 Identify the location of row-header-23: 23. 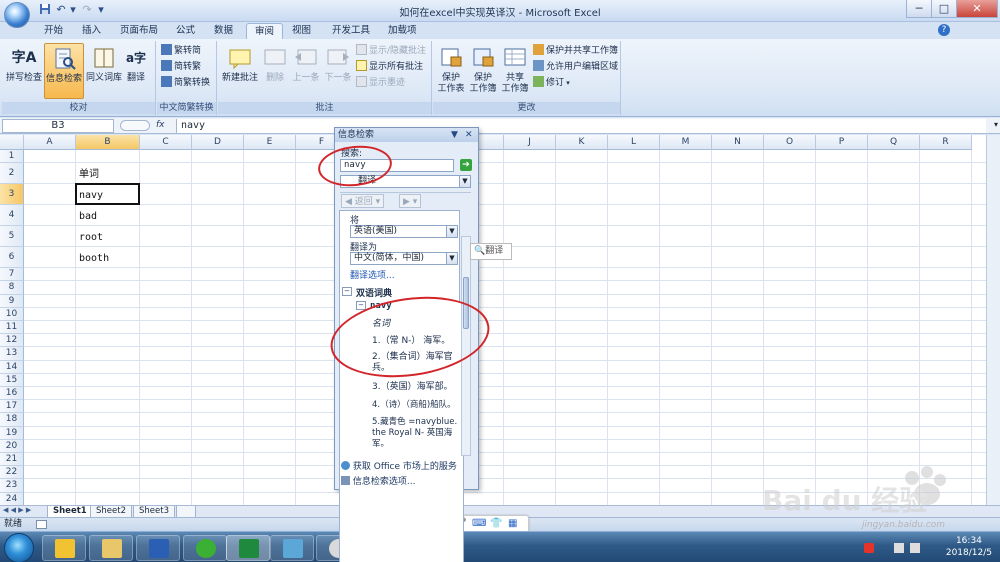
(12, 486).